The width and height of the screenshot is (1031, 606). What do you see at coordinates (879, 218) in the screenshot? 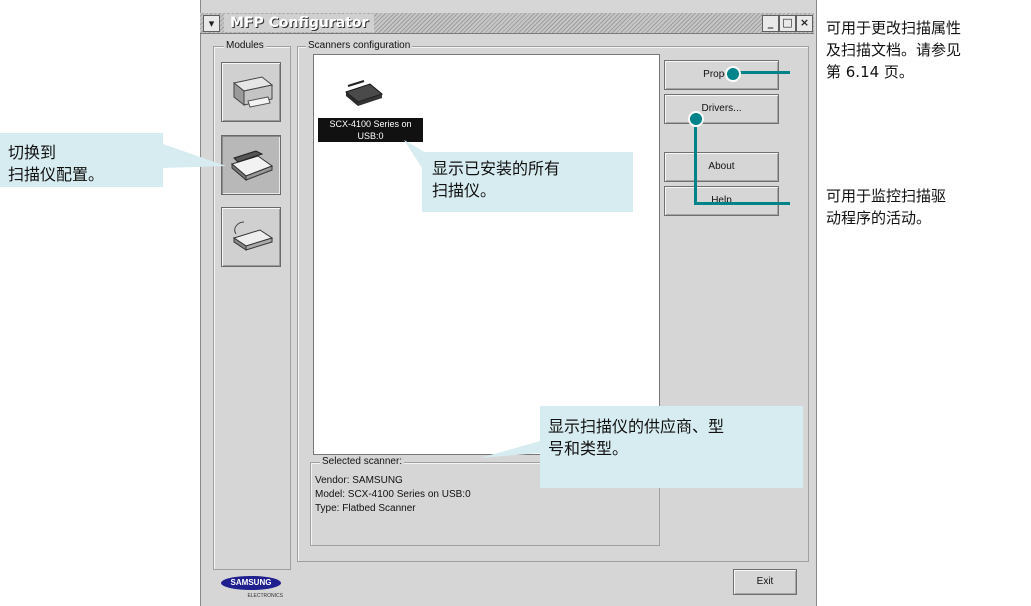
I see `drivers-note-line2: 动程序的活动。` at bounding box center [879, 218].